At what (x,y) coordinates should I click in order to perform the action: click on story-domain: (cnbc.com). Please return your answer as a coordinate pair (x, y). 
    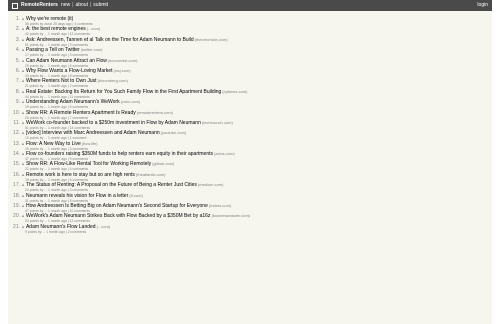
    Looking at the image, I should click on (131, 101).